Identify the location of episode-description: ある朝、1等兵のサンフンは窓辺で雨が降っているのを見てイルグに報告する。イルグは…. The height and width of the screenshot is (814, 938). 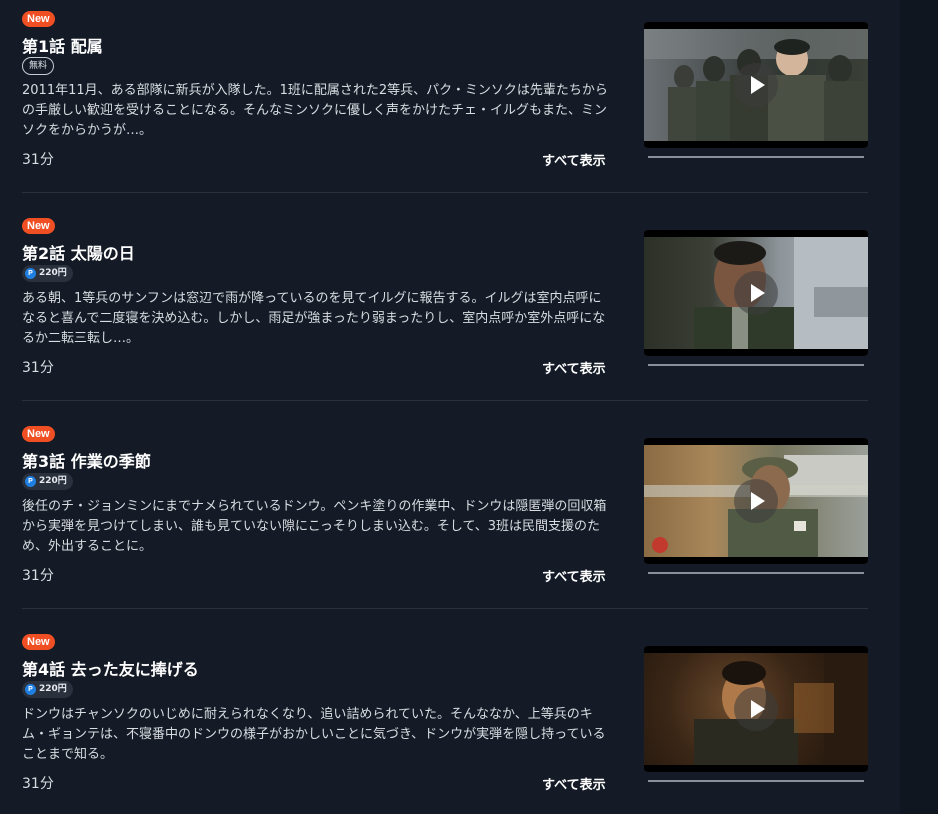
(314, 318).